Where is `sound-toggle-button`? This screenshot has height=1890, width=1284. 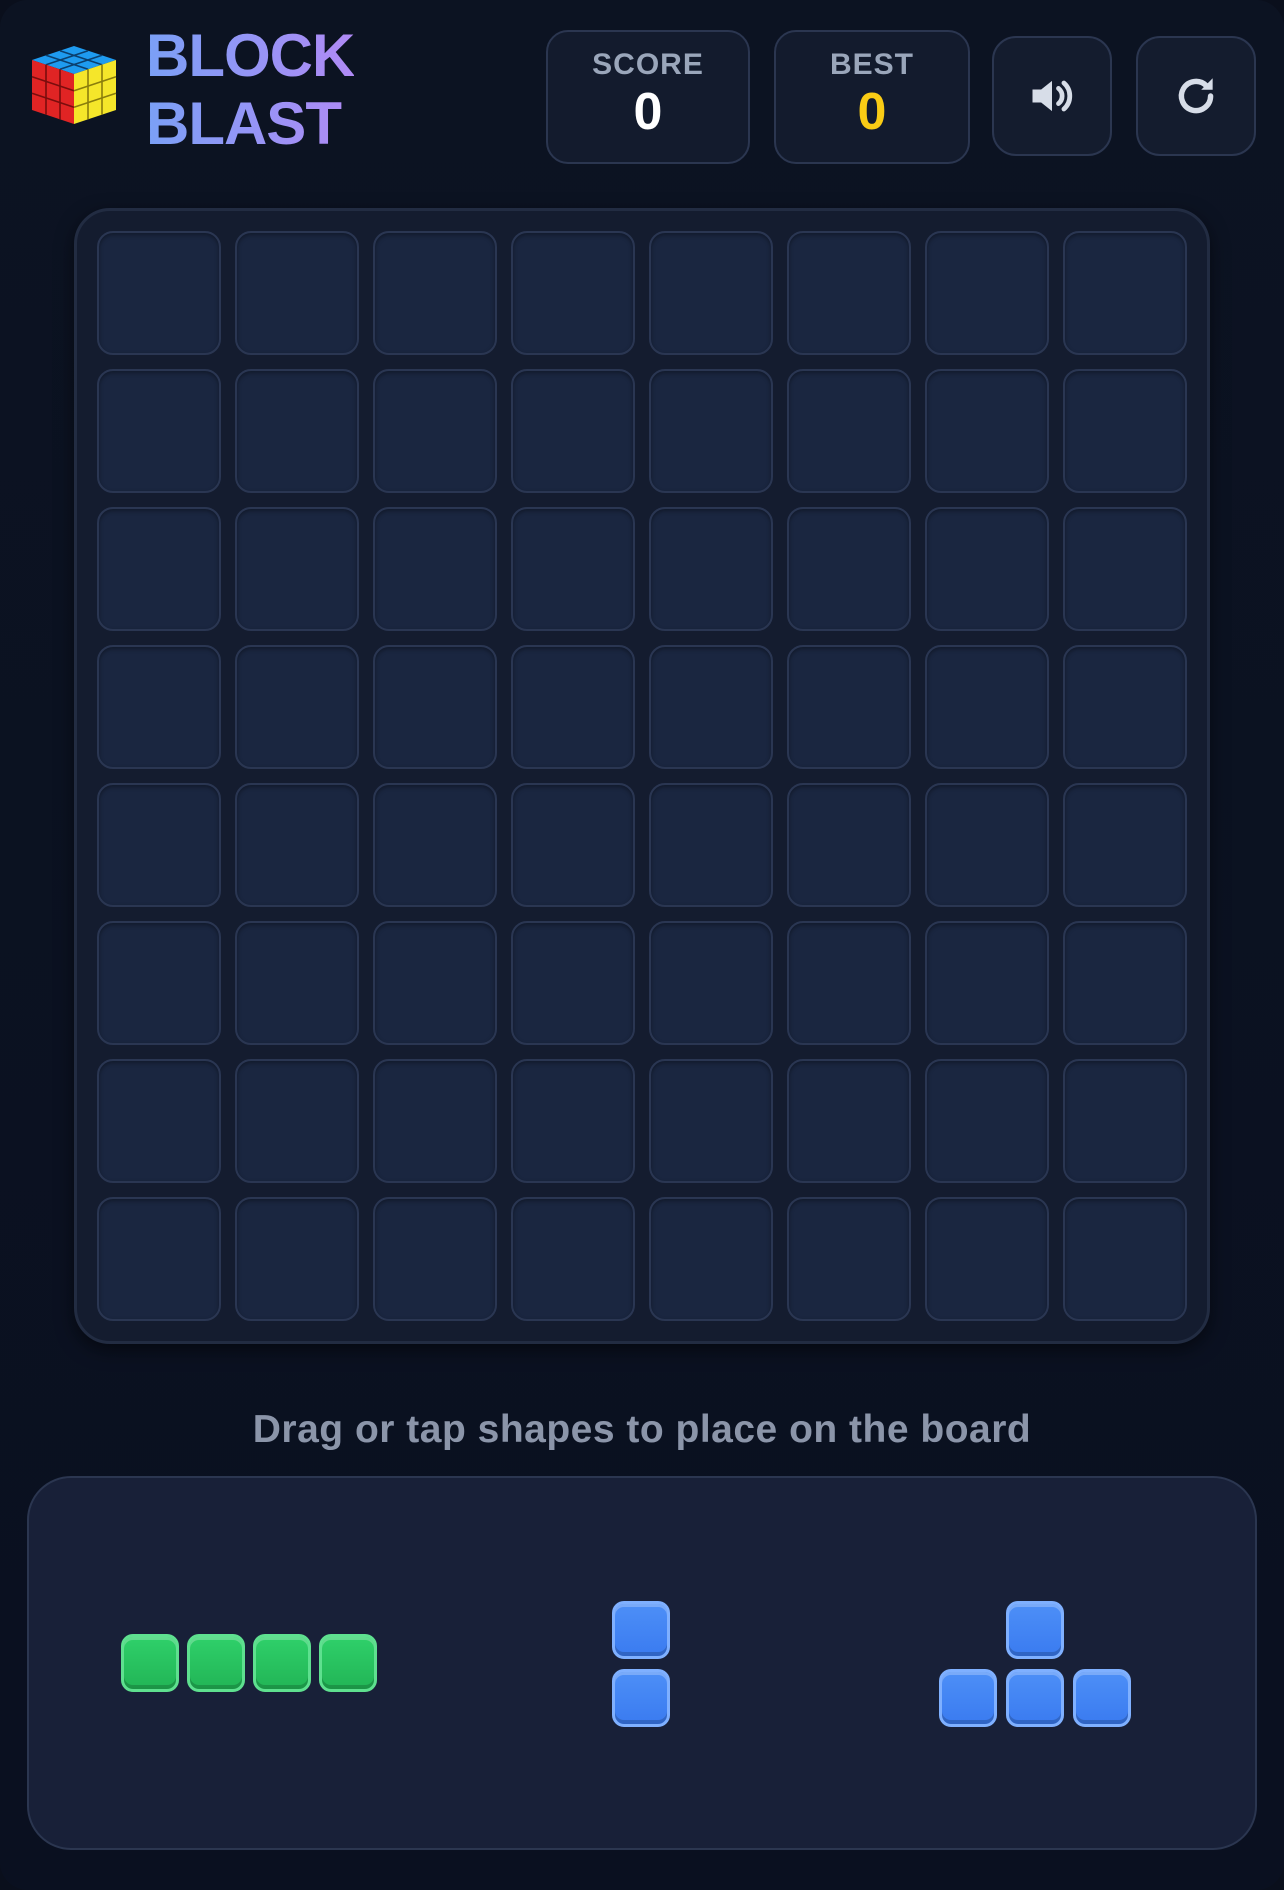
sound-toggle-button is located at coordinates (1052, 96).